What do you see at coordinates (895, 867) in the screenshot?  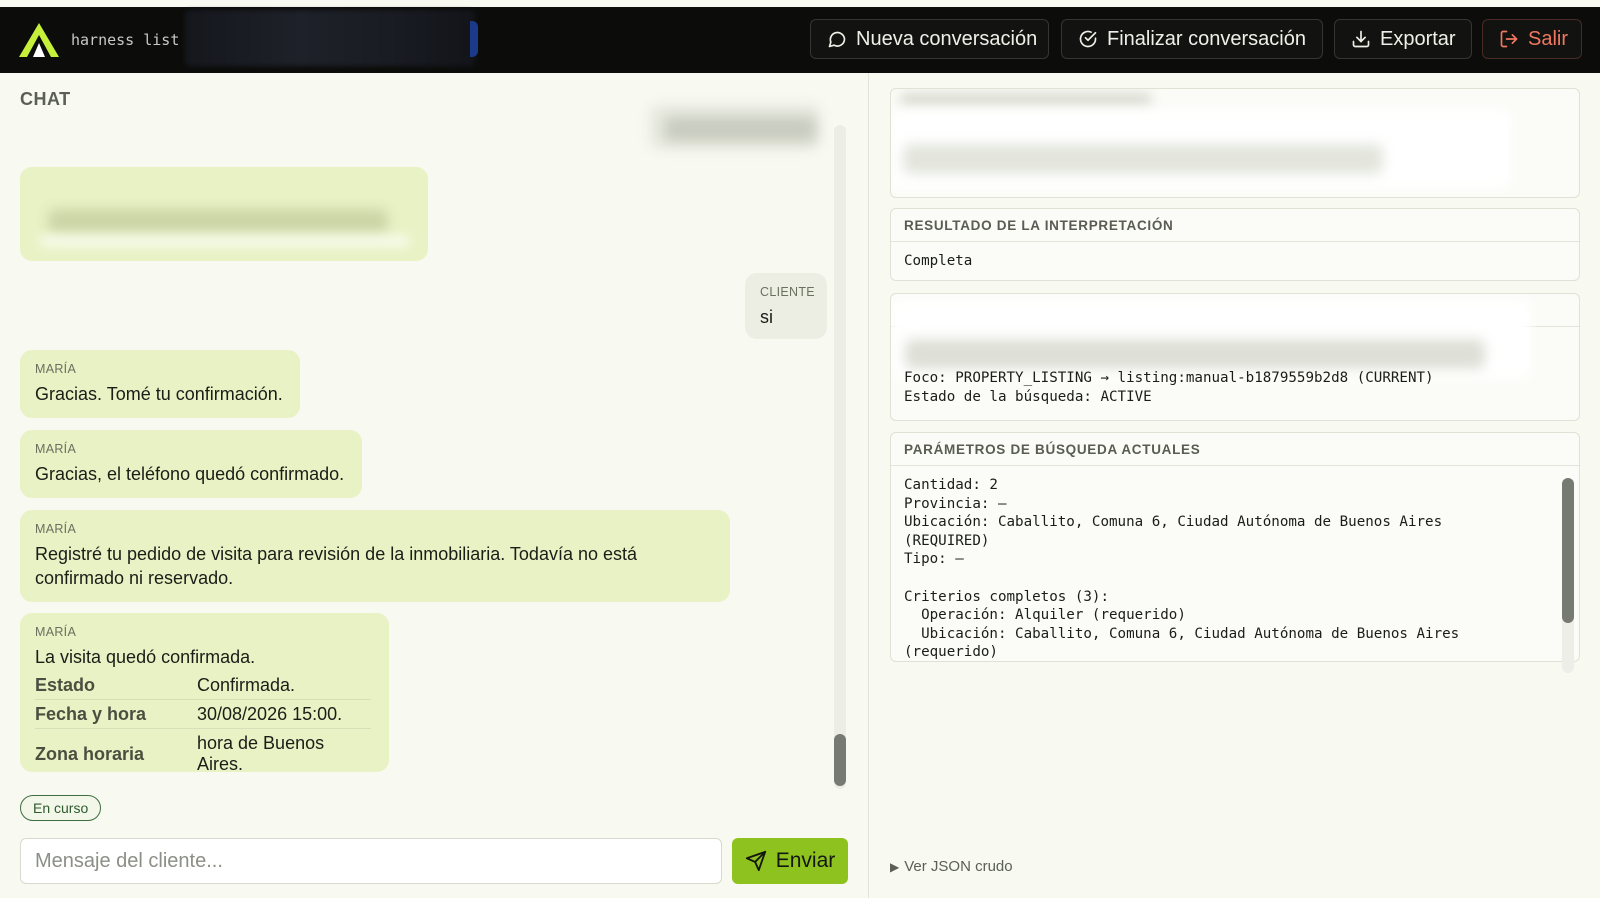 I see `disclosure-triangle-icon: ▶` at bounding box center [895, 867].